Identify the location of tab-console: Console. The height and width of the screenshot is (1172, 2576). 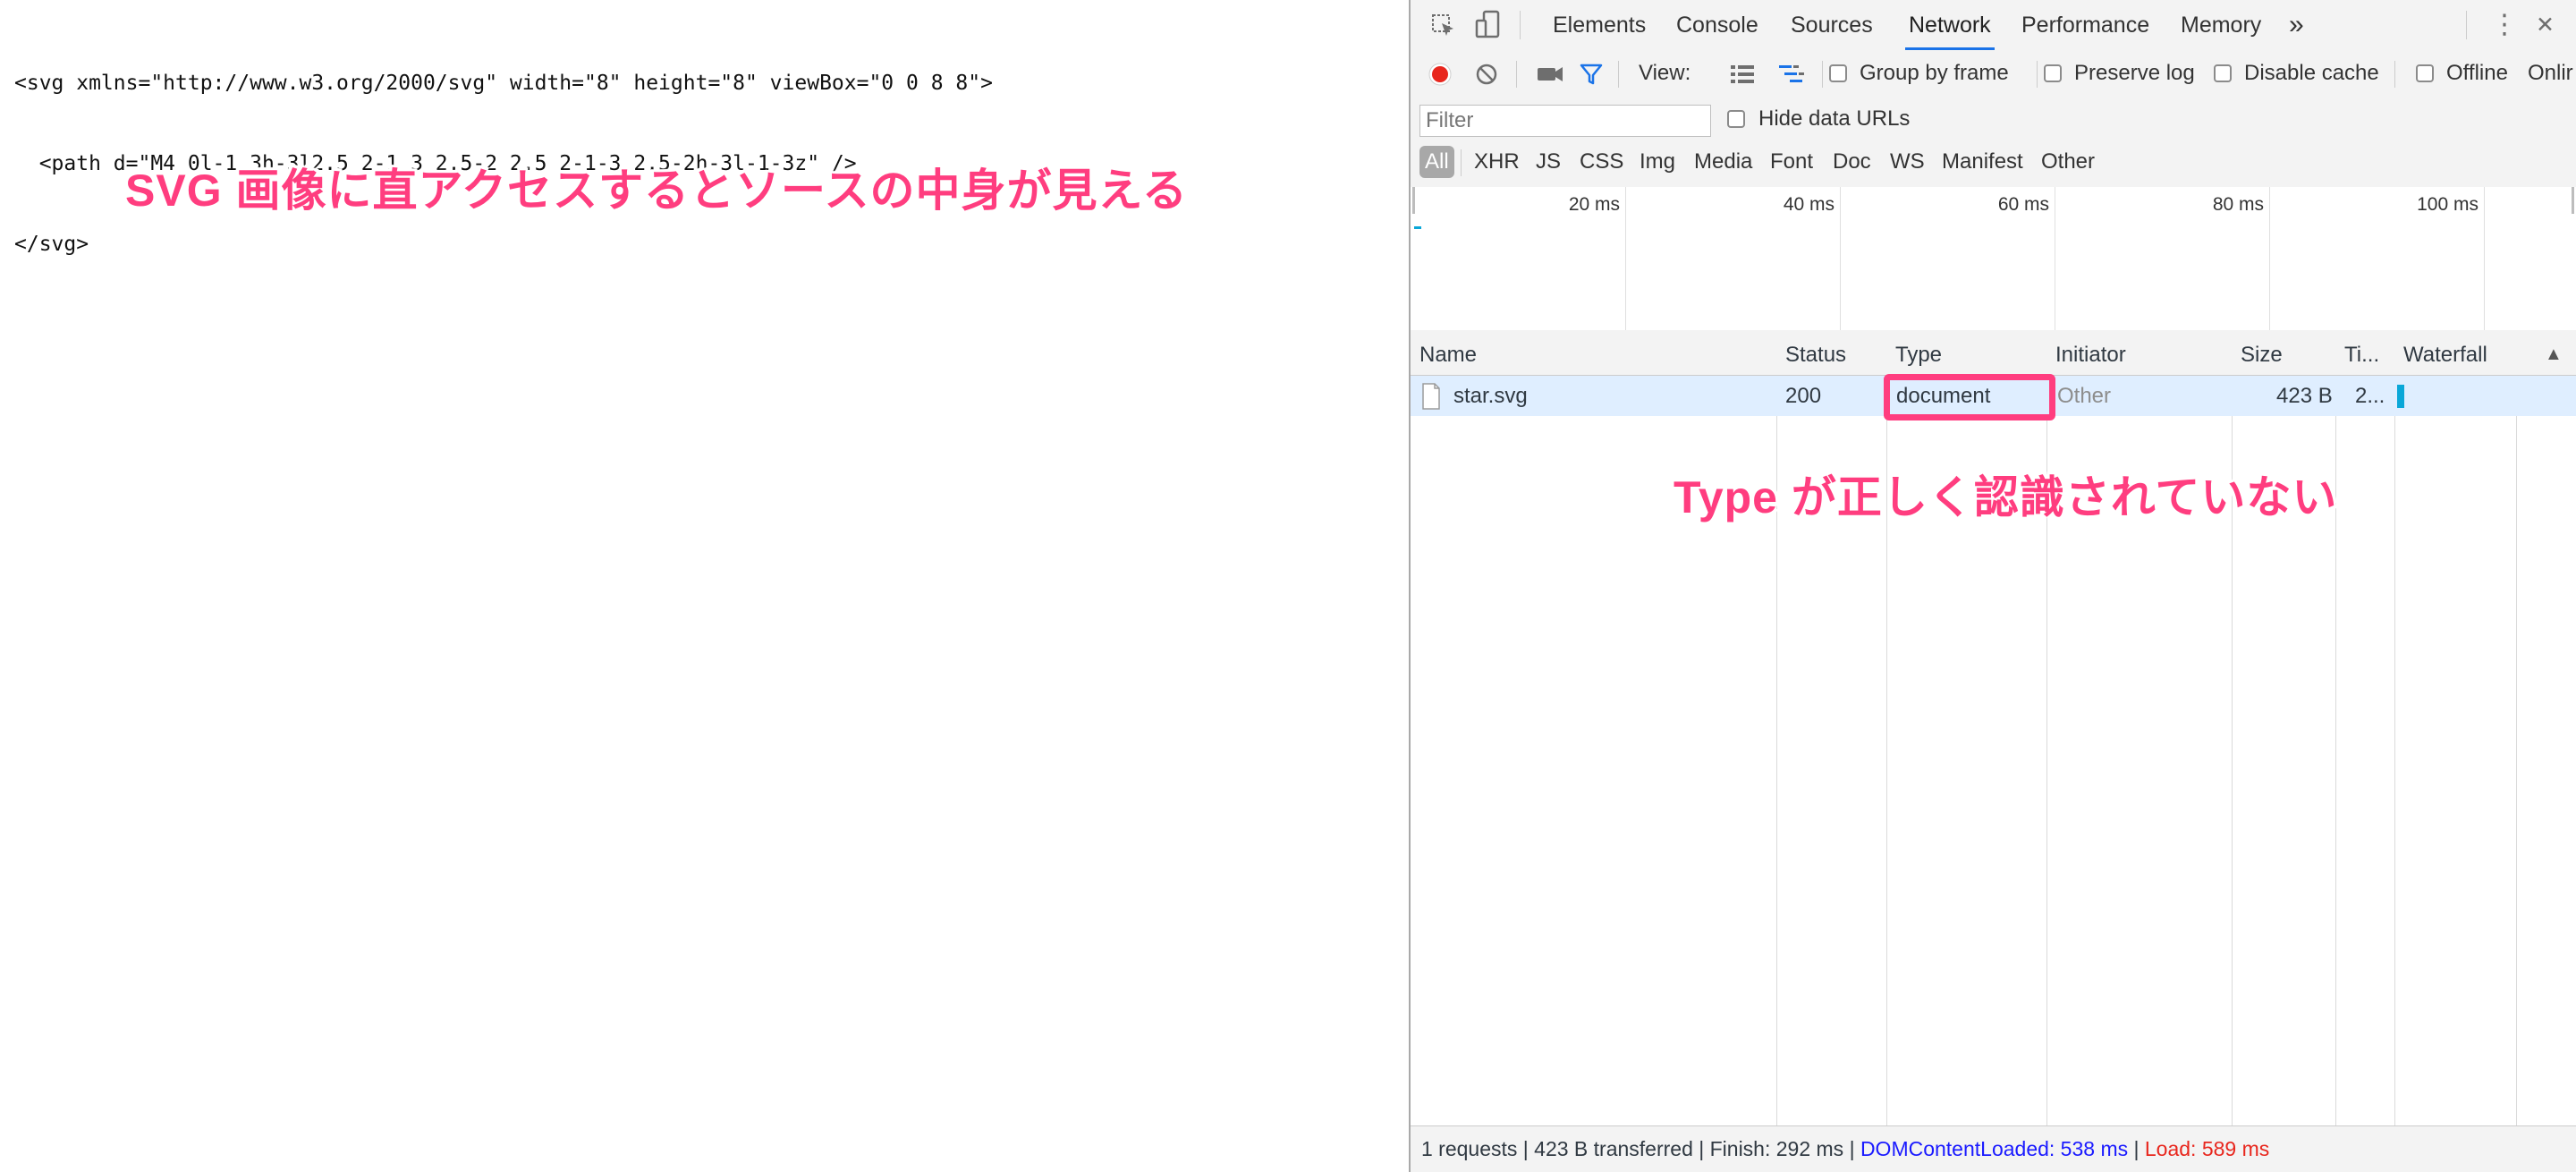
(1717, 25).